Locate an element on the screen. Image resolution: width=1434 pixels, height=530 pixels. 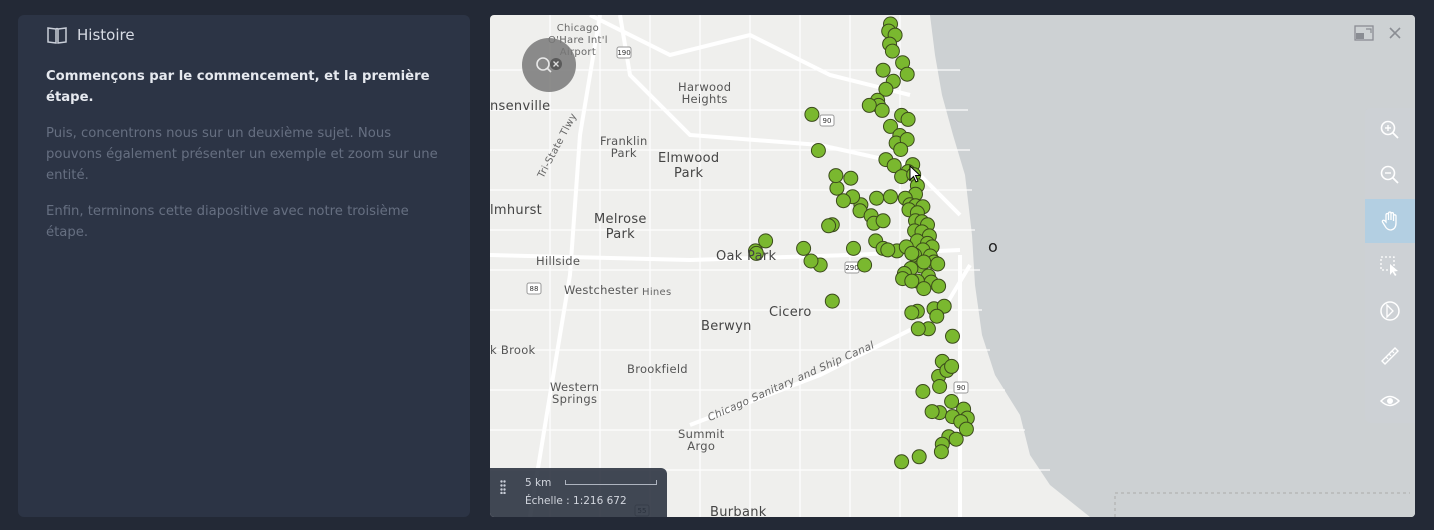
visibility-button is located at coordinates (1390, 401).